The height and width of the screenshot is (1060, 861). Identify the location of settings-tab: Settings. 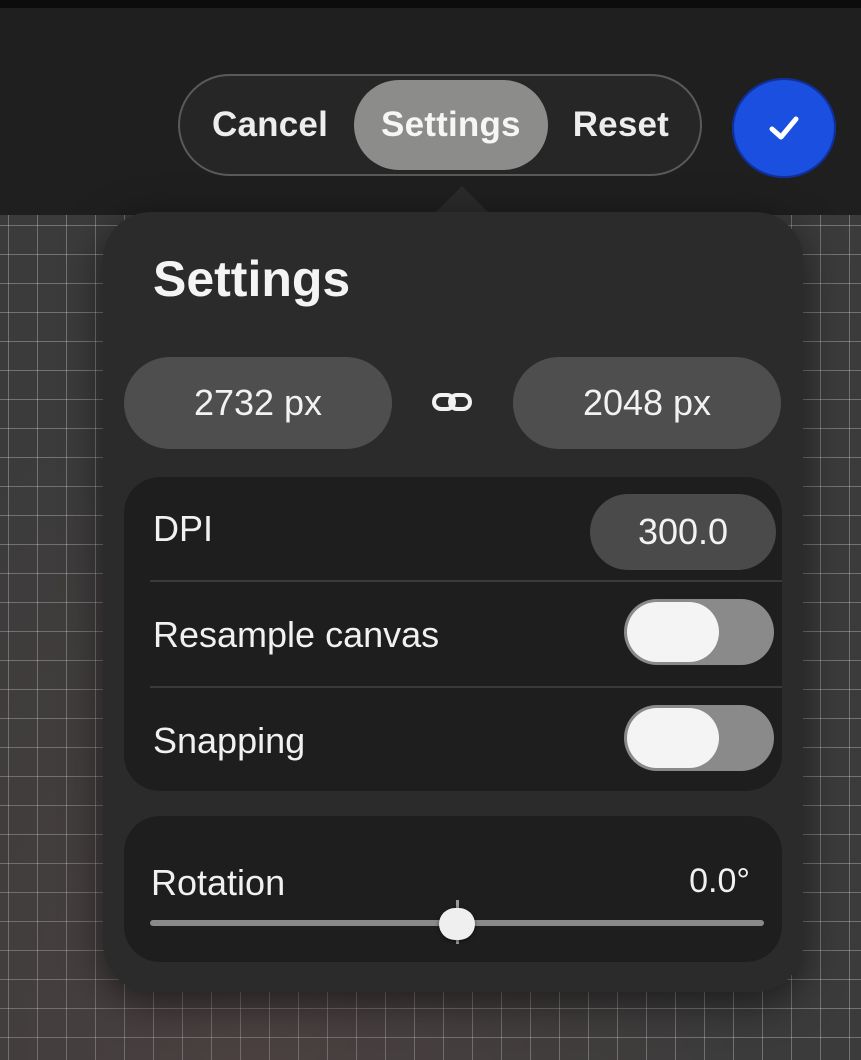
(451, 125).